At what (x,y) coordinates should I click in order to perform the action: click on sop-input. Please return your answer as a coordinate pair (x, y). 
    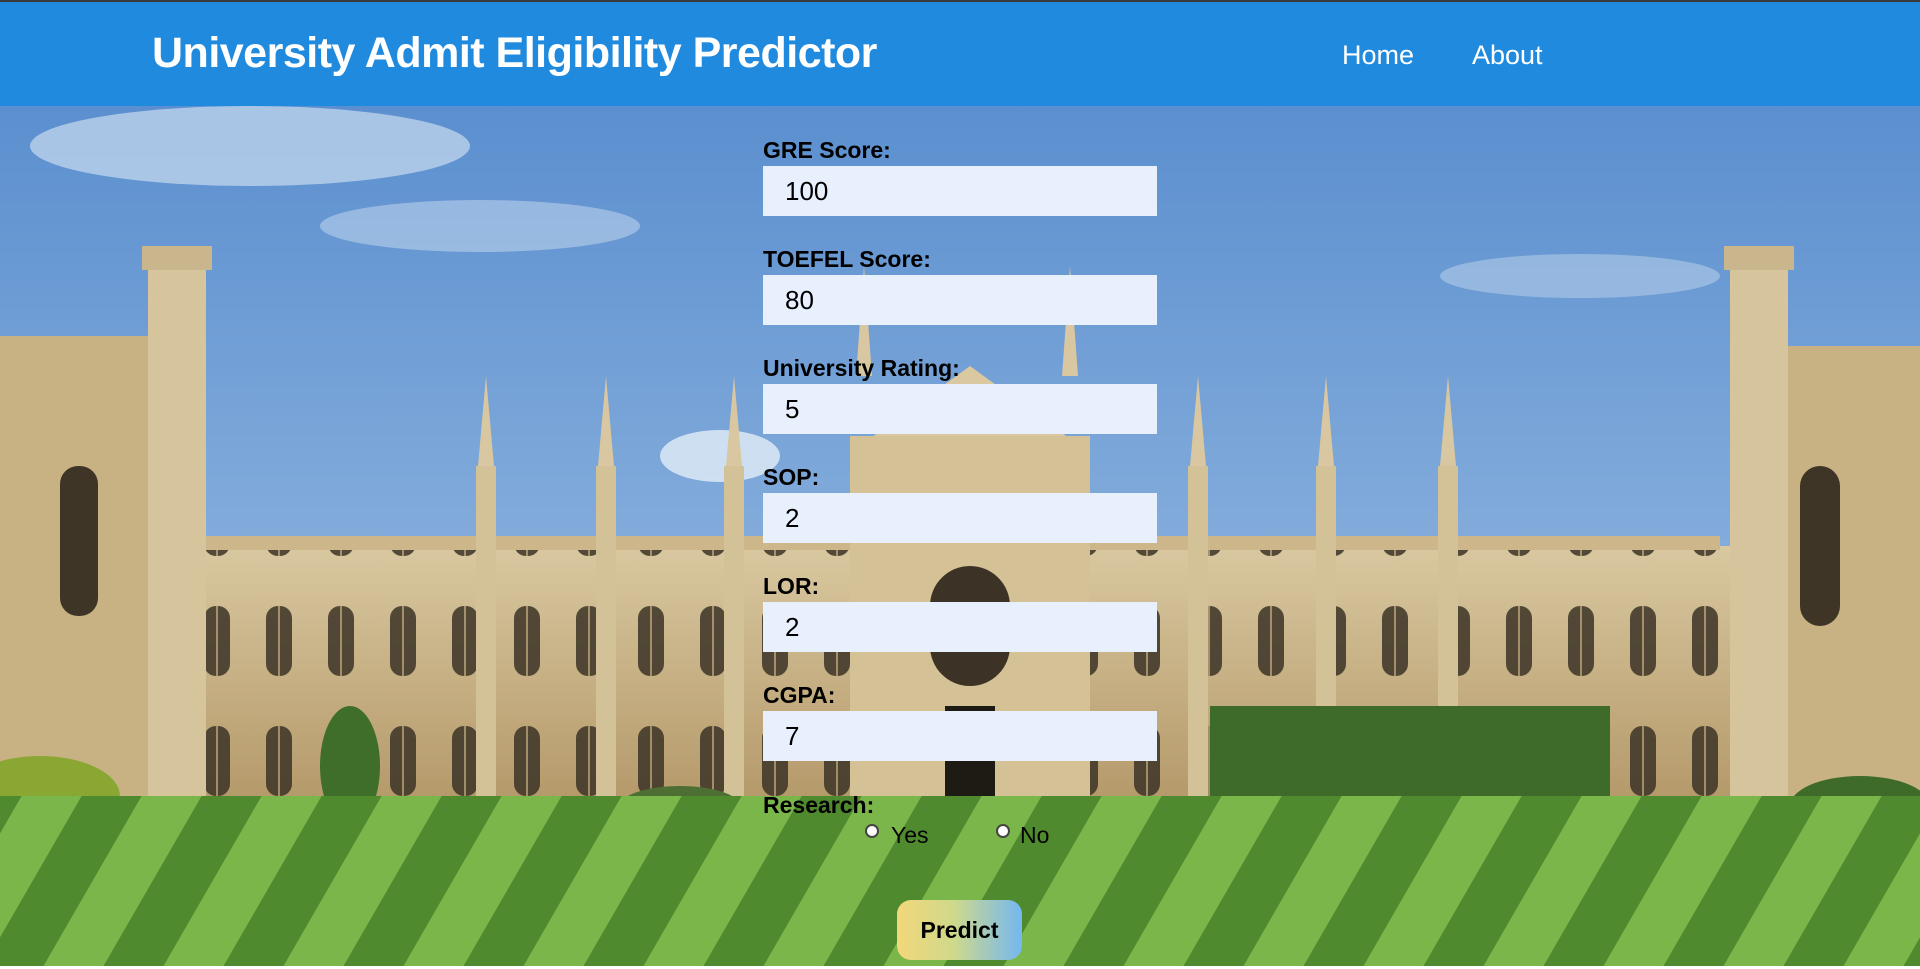
    Looking at the image, I should click on (960, 518).